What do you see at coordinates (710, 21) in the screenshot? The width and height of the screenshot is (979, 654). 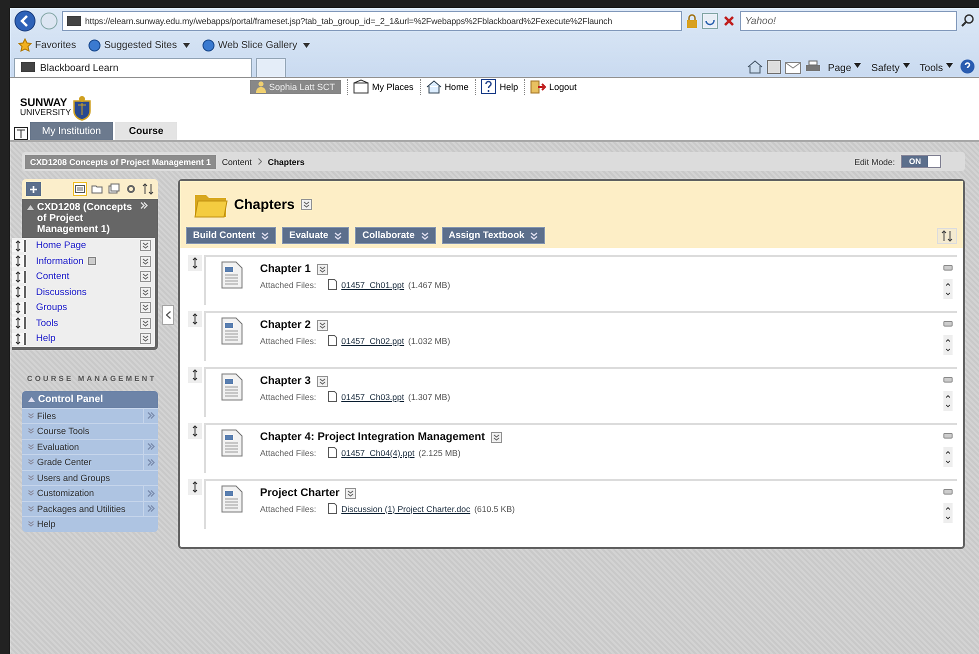 I see `refresh-icon` at bounding box center [710, 21].